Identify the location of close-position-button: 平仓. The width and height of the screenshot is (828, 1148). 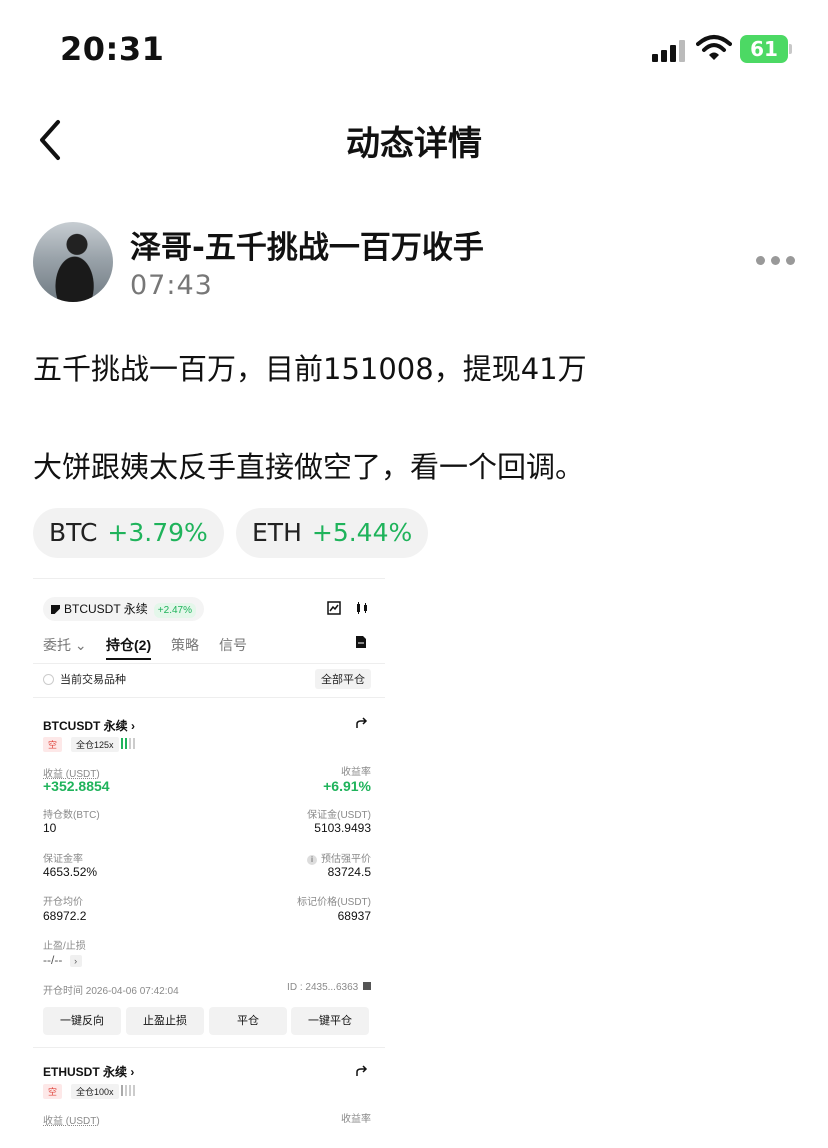
(248, 1021).